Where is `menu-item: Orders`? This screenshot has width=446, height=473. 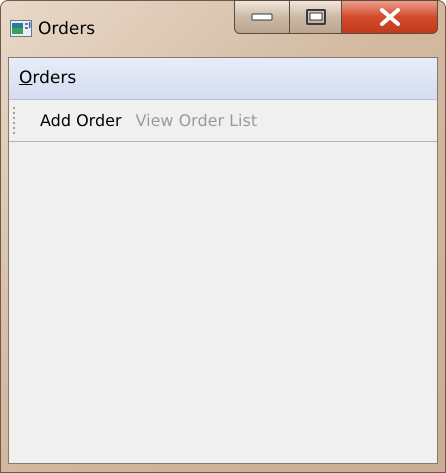
menu-item: Orders is located at coordinates (47, 79).